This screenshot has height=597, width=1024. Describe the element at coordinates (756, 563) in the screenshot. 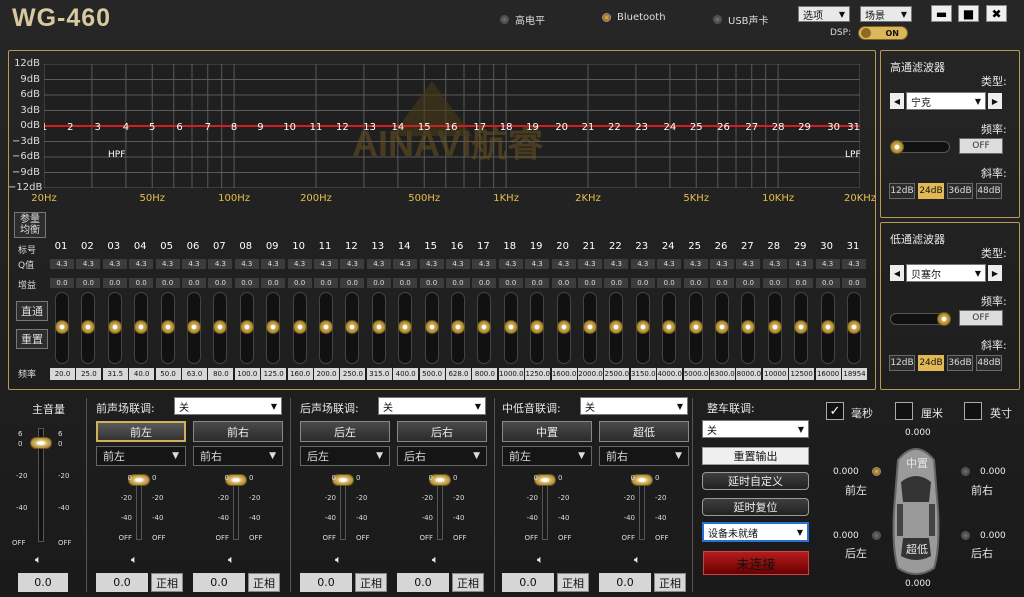

I see `connect-button: 未连接` at that location.